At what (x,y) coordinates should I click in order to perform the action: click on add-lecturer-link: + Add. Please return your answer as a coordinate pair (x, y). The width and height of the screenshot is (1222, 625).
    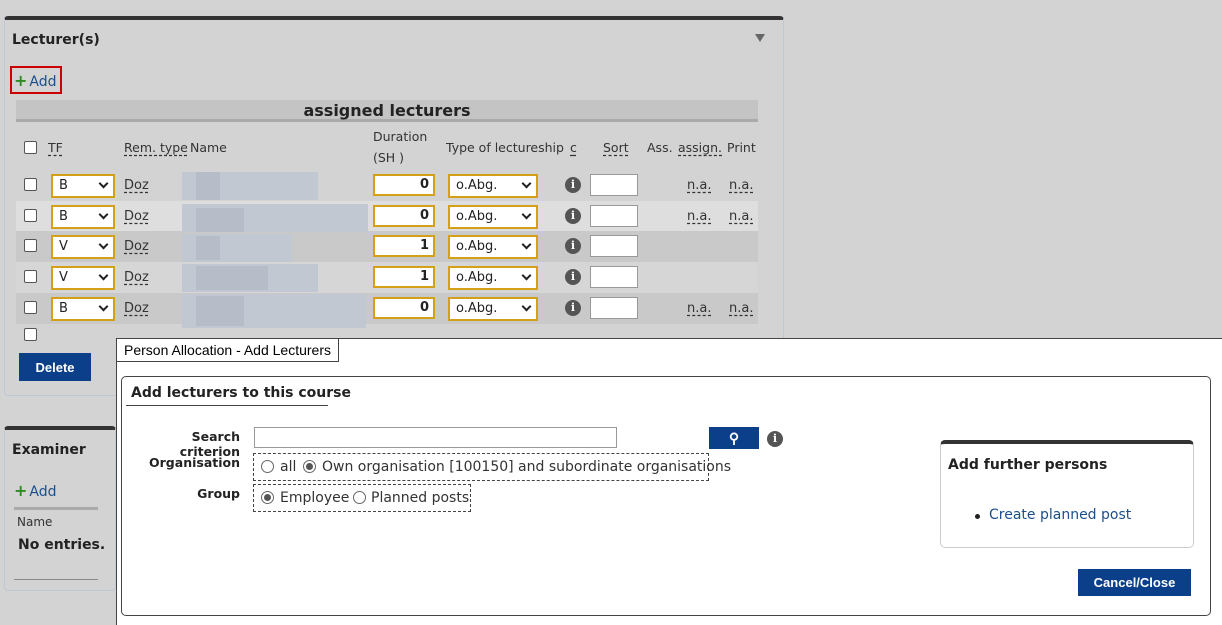
    Looking at the image, I should click on (35, 80).